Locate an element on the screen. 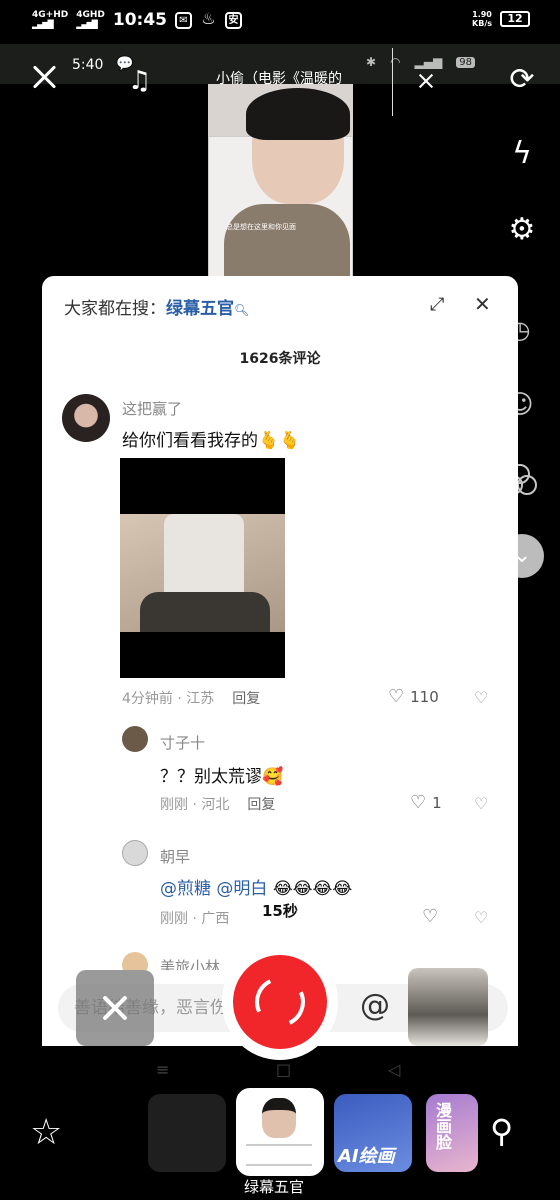  comment-text: @煎糖 @明白 😂😂😂😂 is located at coordinates (256, 886).